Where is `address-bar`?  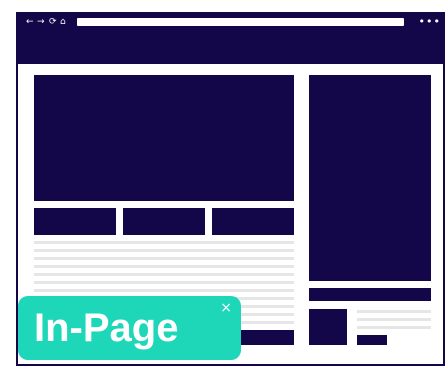
address-bar is located at coordinates (240, 22).